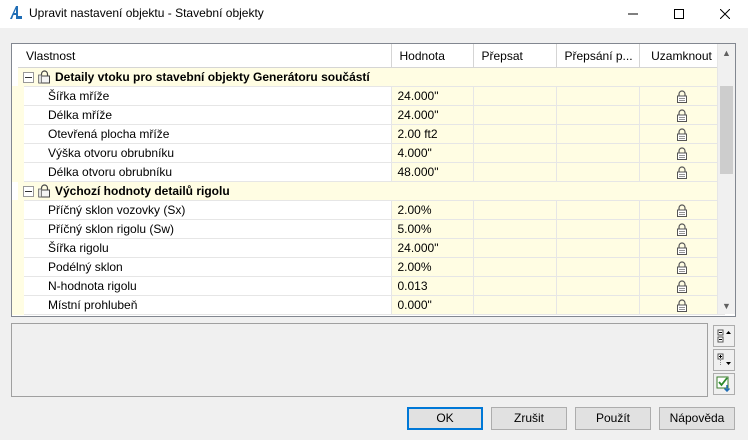 This screenshot has width=748, height=440. I want to click on column-header-uzamknout: Uzamknout, so click(682, 56).